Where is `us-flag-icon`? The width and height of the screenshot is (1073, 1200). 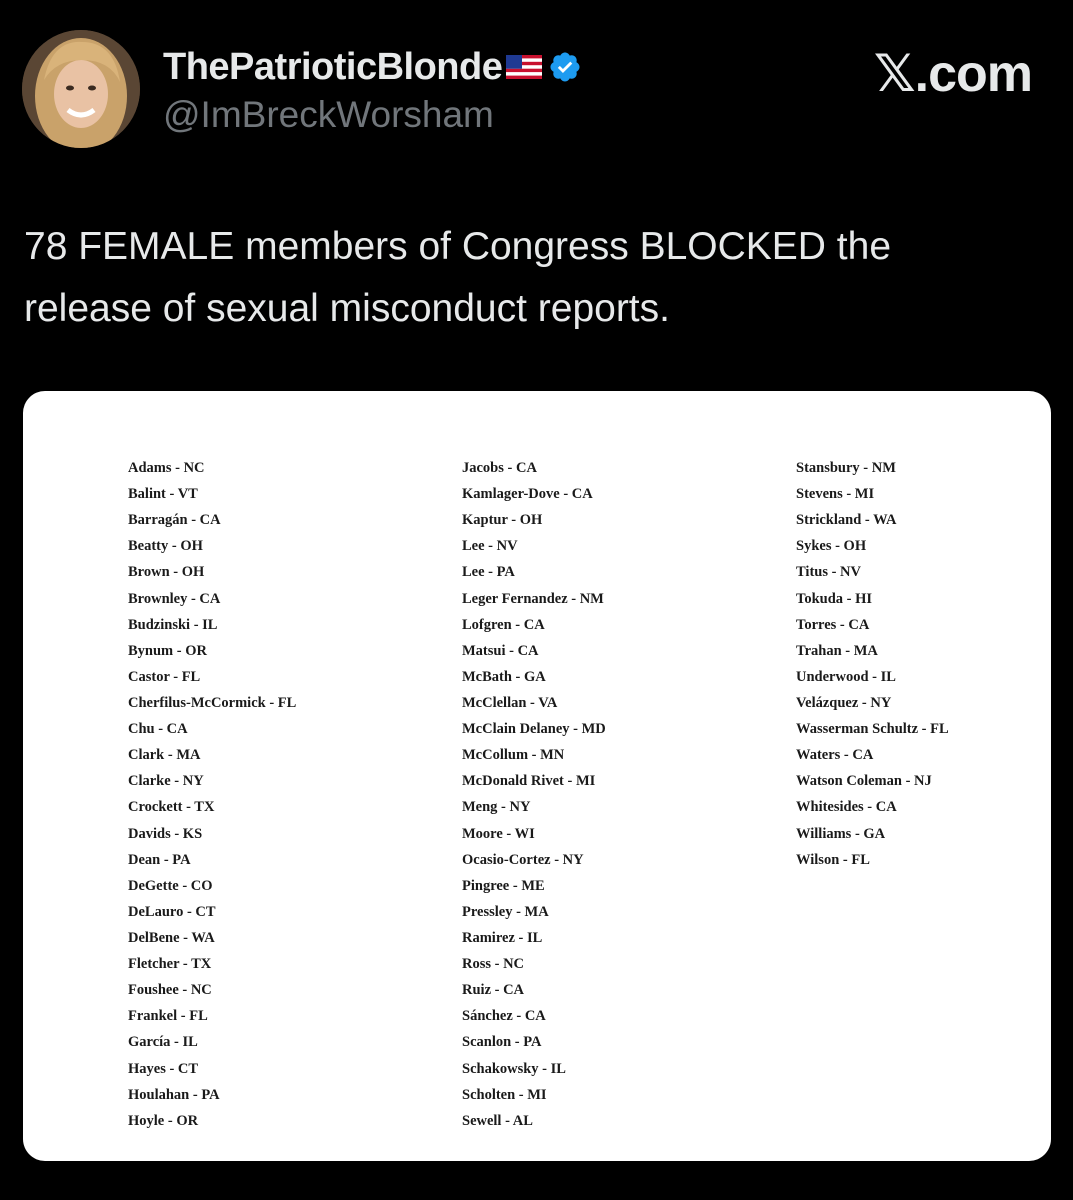 us-flag-icon is located at coordinates (524, 67).